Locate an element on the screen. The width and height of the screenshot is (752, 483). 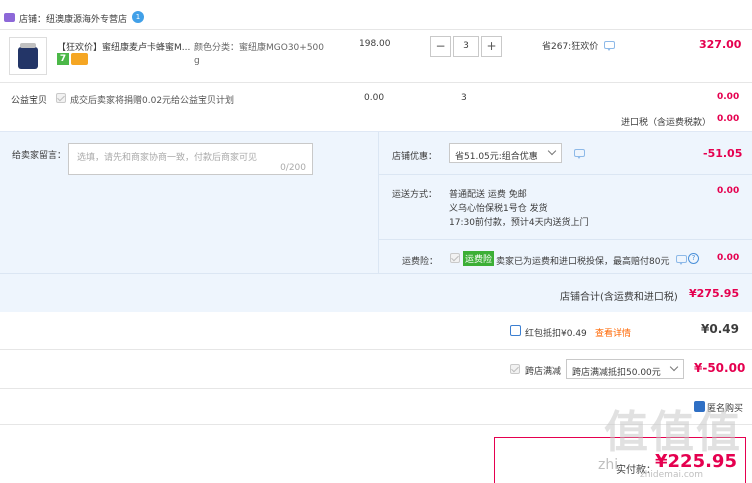
unit-price: 198.00 is located at coordinates (375, 44).